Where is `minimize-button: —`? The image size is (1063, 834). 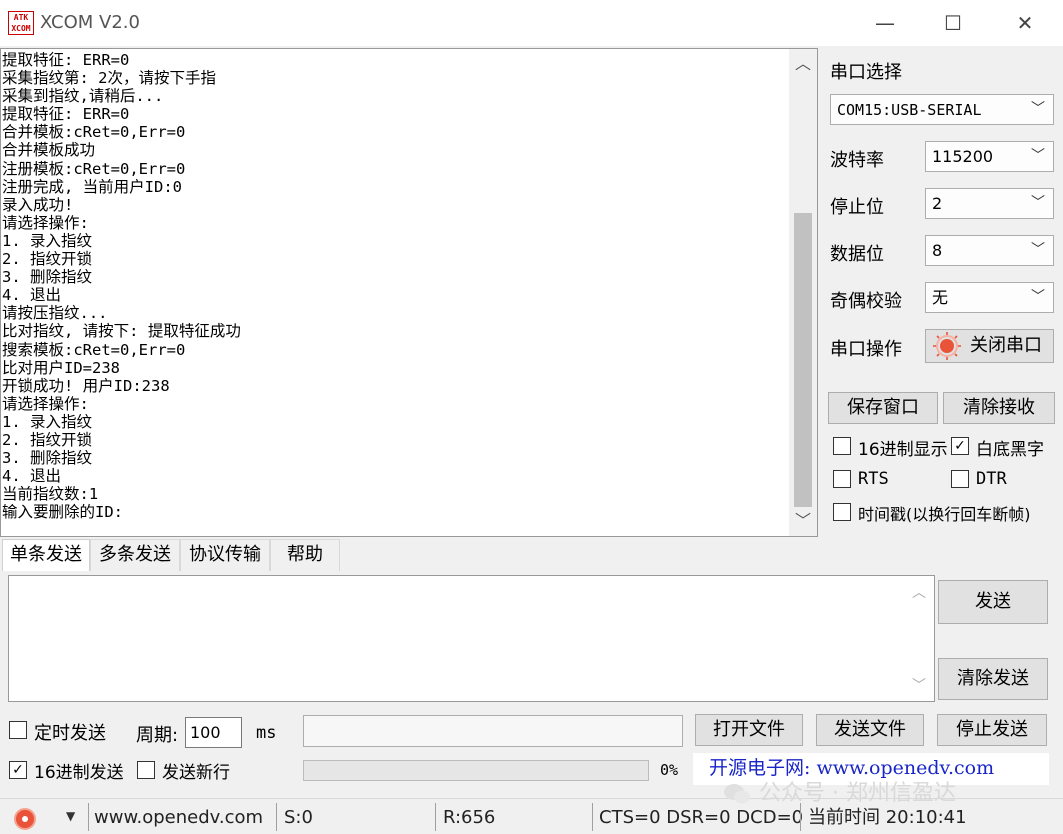
minimize-button: — is located at coordinates (885, 23).